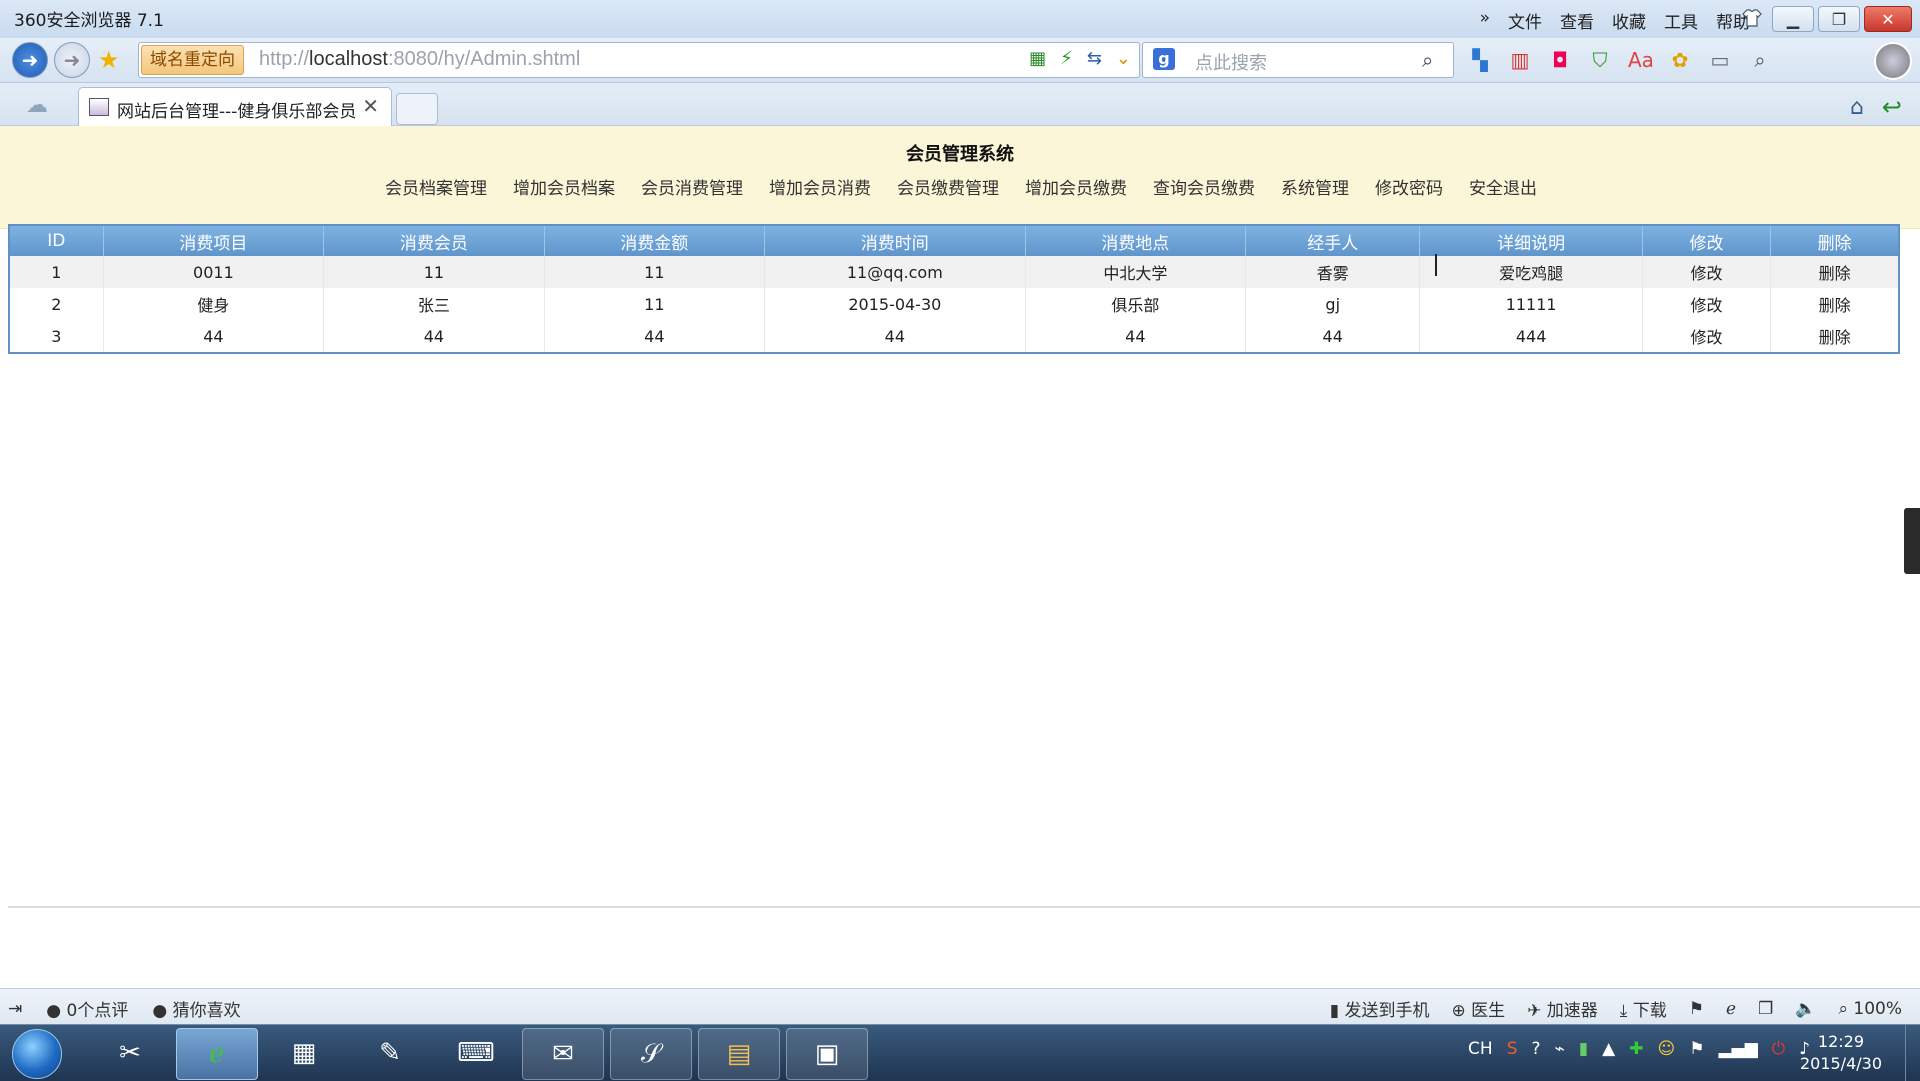  Describe the element at coordinates (56, 240) in the screenshot. I see `column-header: ID` at that location.